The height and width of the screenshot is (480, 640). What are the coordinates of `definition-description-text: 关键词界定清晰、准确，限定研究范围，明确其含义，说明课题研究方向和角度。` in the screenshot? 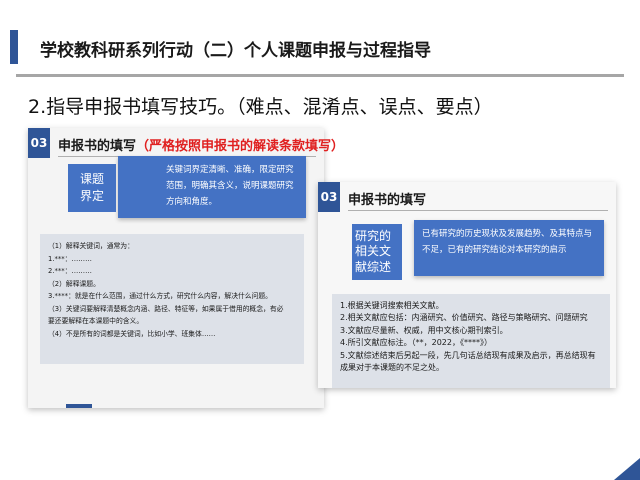 It's located at (230, 186).